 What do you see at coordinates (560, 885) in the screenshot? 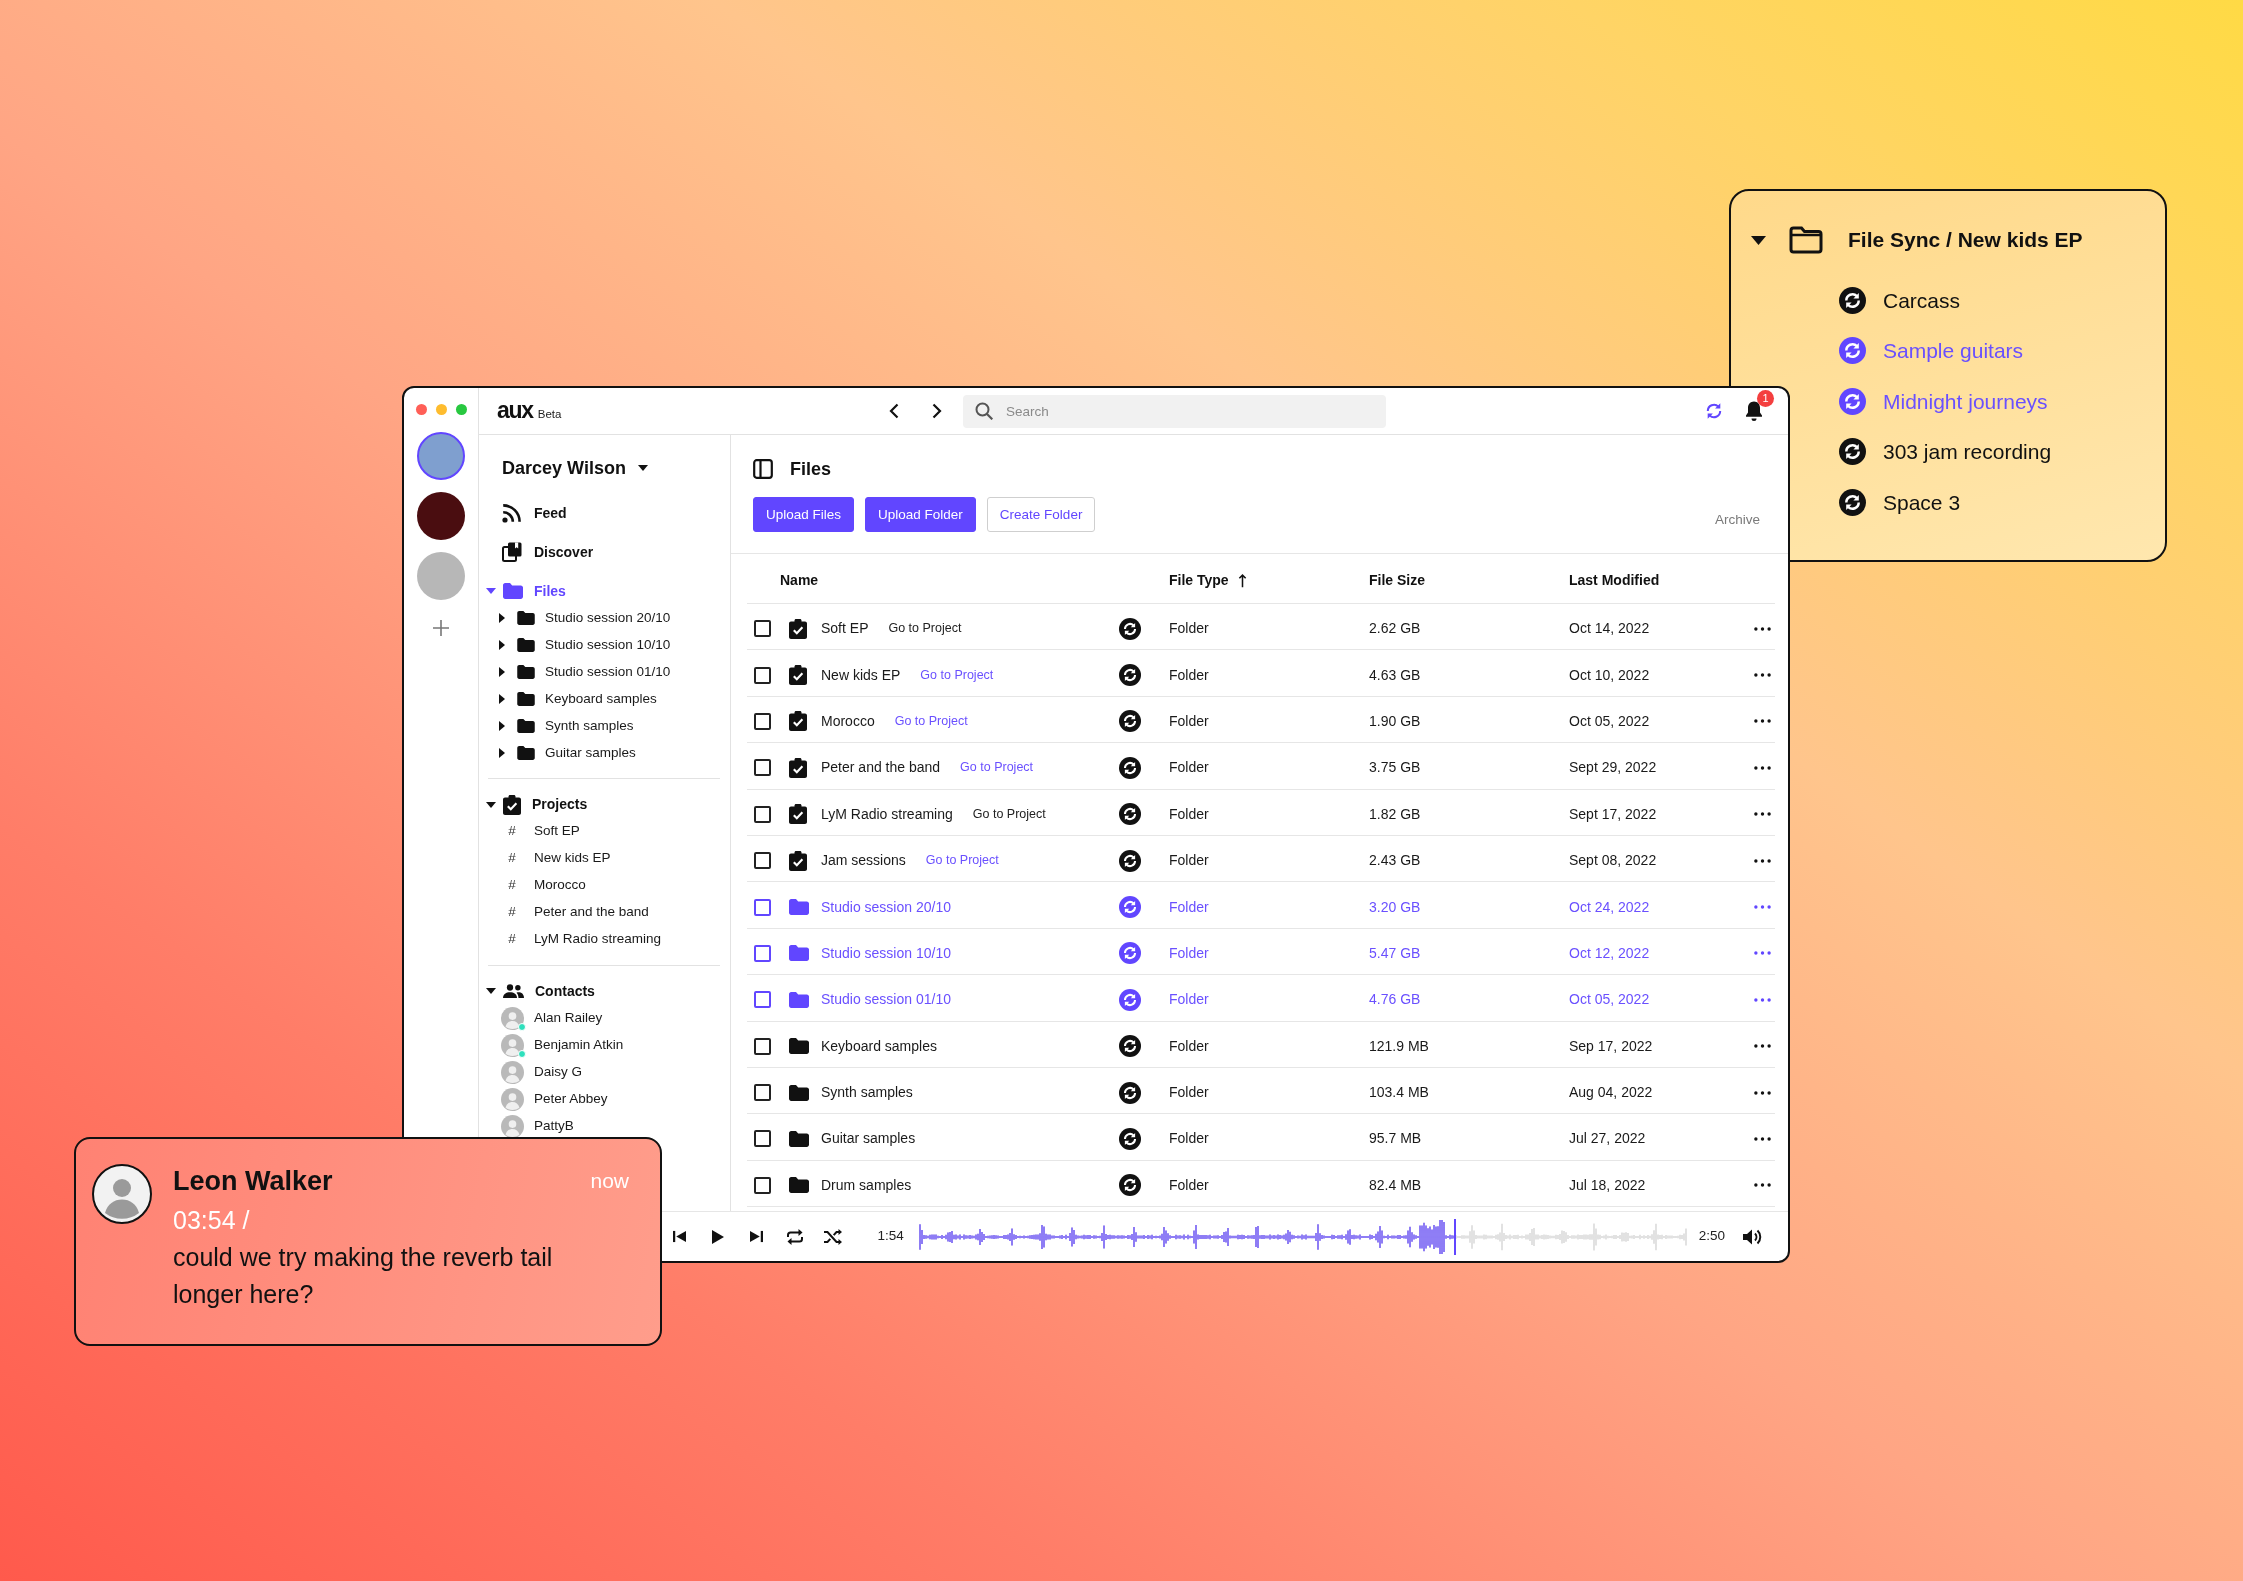
I see `project-name: Morocco` at bounding box center [560, 885].